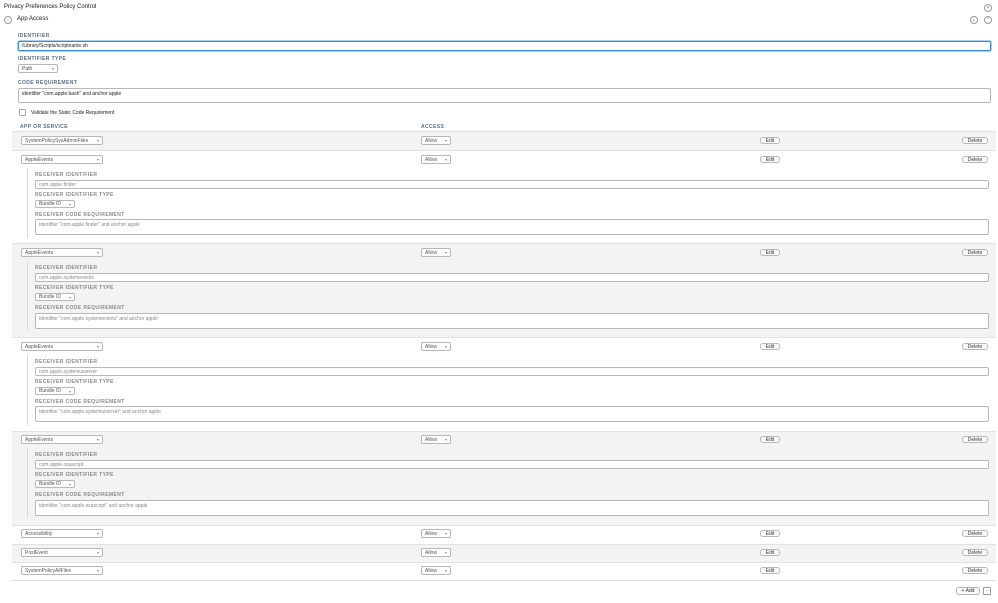 The height and width of the screenshot is (603, 998). Describe the element at coordinates (968, 591) in the screenshot. I see `add-button: + Add` at that location.